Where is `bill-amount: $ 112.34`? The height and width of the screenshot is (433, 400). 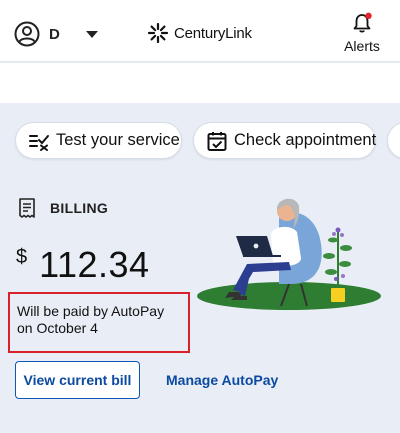
bill-amount: $ 112.34 is located at coordinates (83, 265).